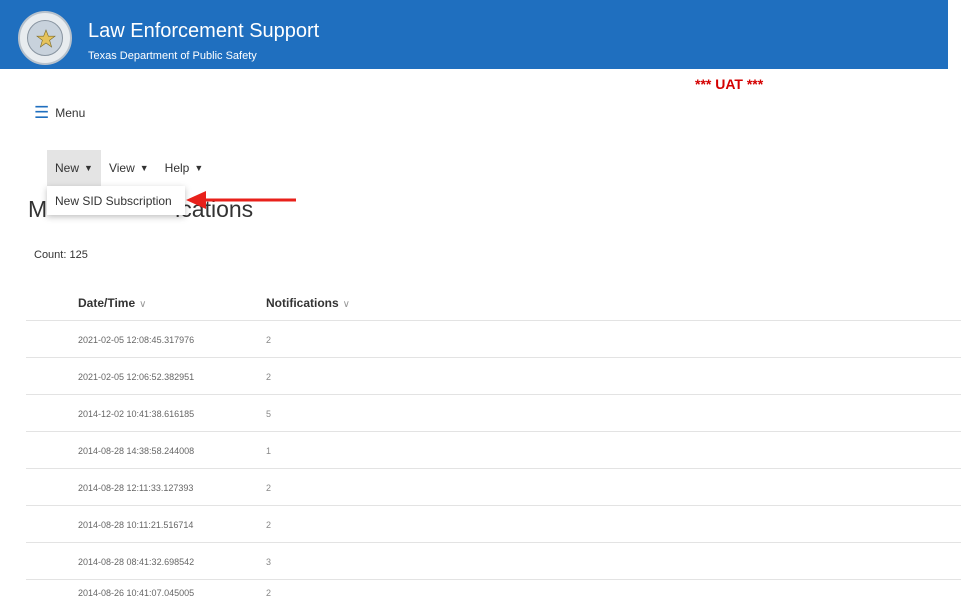 The image size is (961, 596). I want to click on table-row: 2014-08-28 12:11:33.127393 2, so click(493, 487).